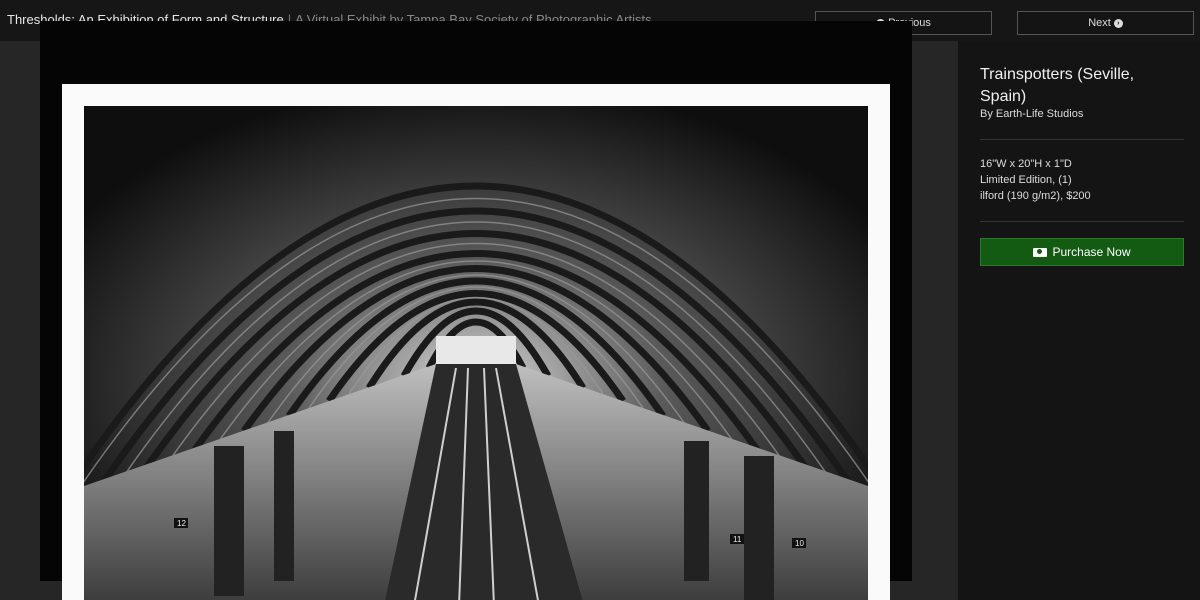 The height and width of the screenshot is (600, 1200). What do you see at coordinates (1026, 180) in the screenshot?
I see `artwork-edition: Limited Edition, (1)` at bounding box center [1026, 180].